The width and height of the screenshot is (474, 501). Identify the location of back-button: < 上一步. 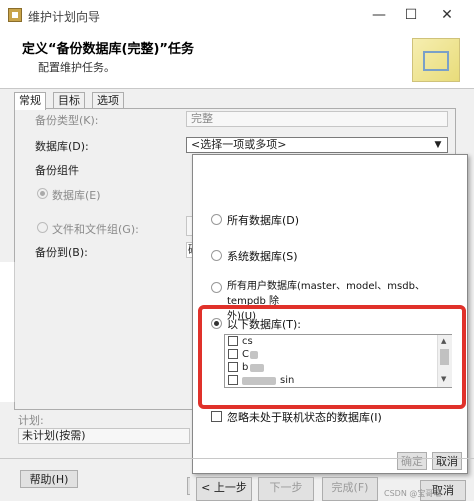
(224, 489).